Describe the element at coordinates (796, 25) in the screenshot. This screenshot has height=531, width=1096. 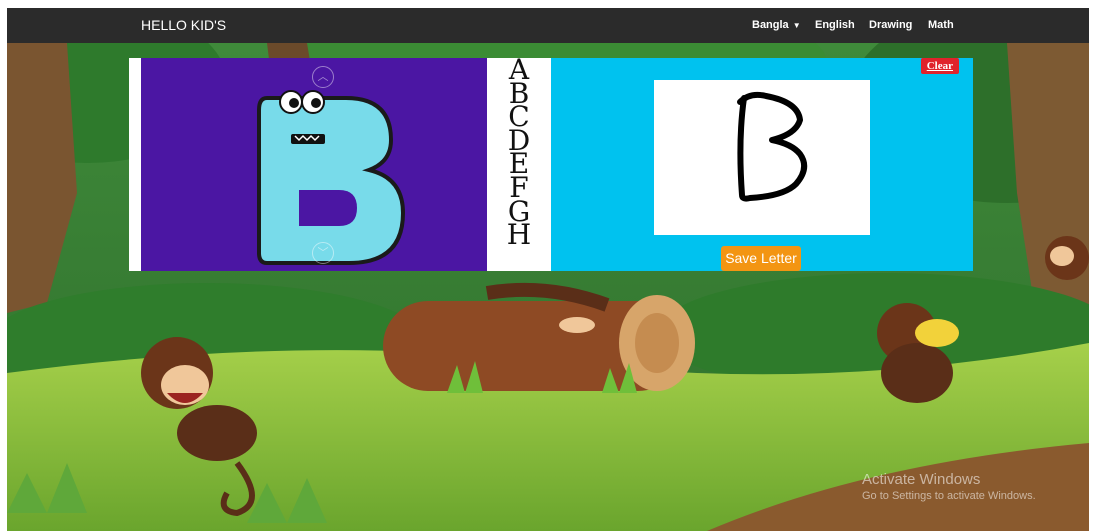
I see `caret-down-icon: ▼` at that location.